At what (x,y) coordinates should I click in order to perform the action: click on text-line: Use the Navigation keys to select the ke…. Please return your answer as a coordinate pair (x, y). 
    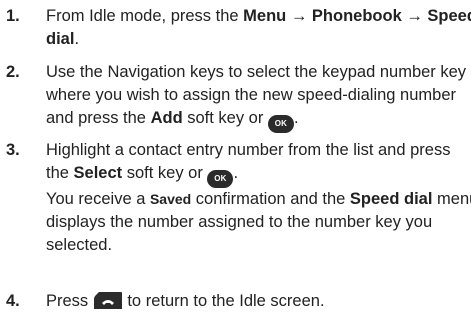
    Looking at the image, I should click on (256, 72).